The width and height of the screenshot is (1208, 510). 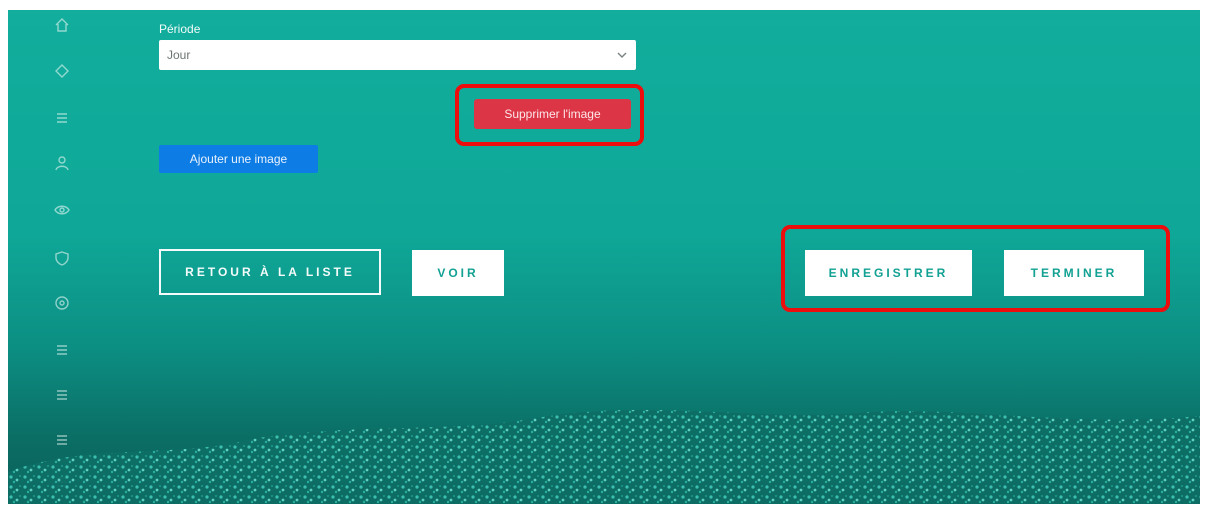 What do you see at coordinates (62, 258) in the screenshot?
I see `shield-icon` at bounding box center [62, 258].